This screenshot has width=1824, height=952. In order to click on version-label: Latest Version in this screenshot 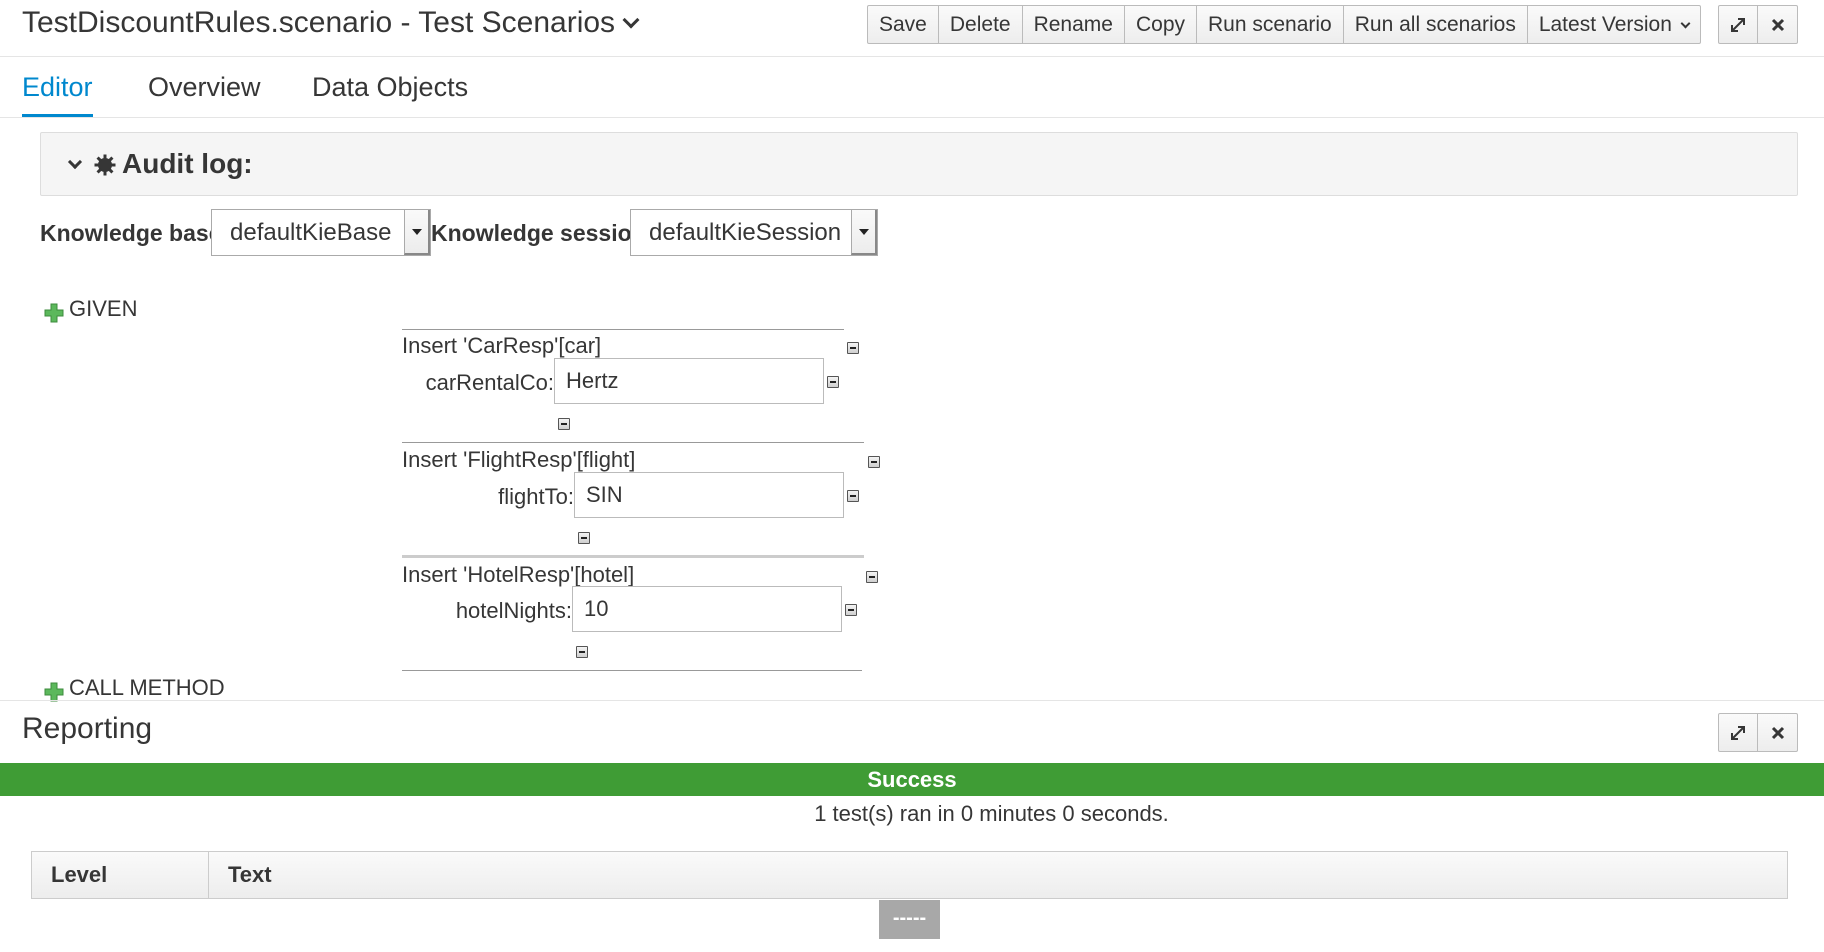, I will do `click(1605, 24)`.